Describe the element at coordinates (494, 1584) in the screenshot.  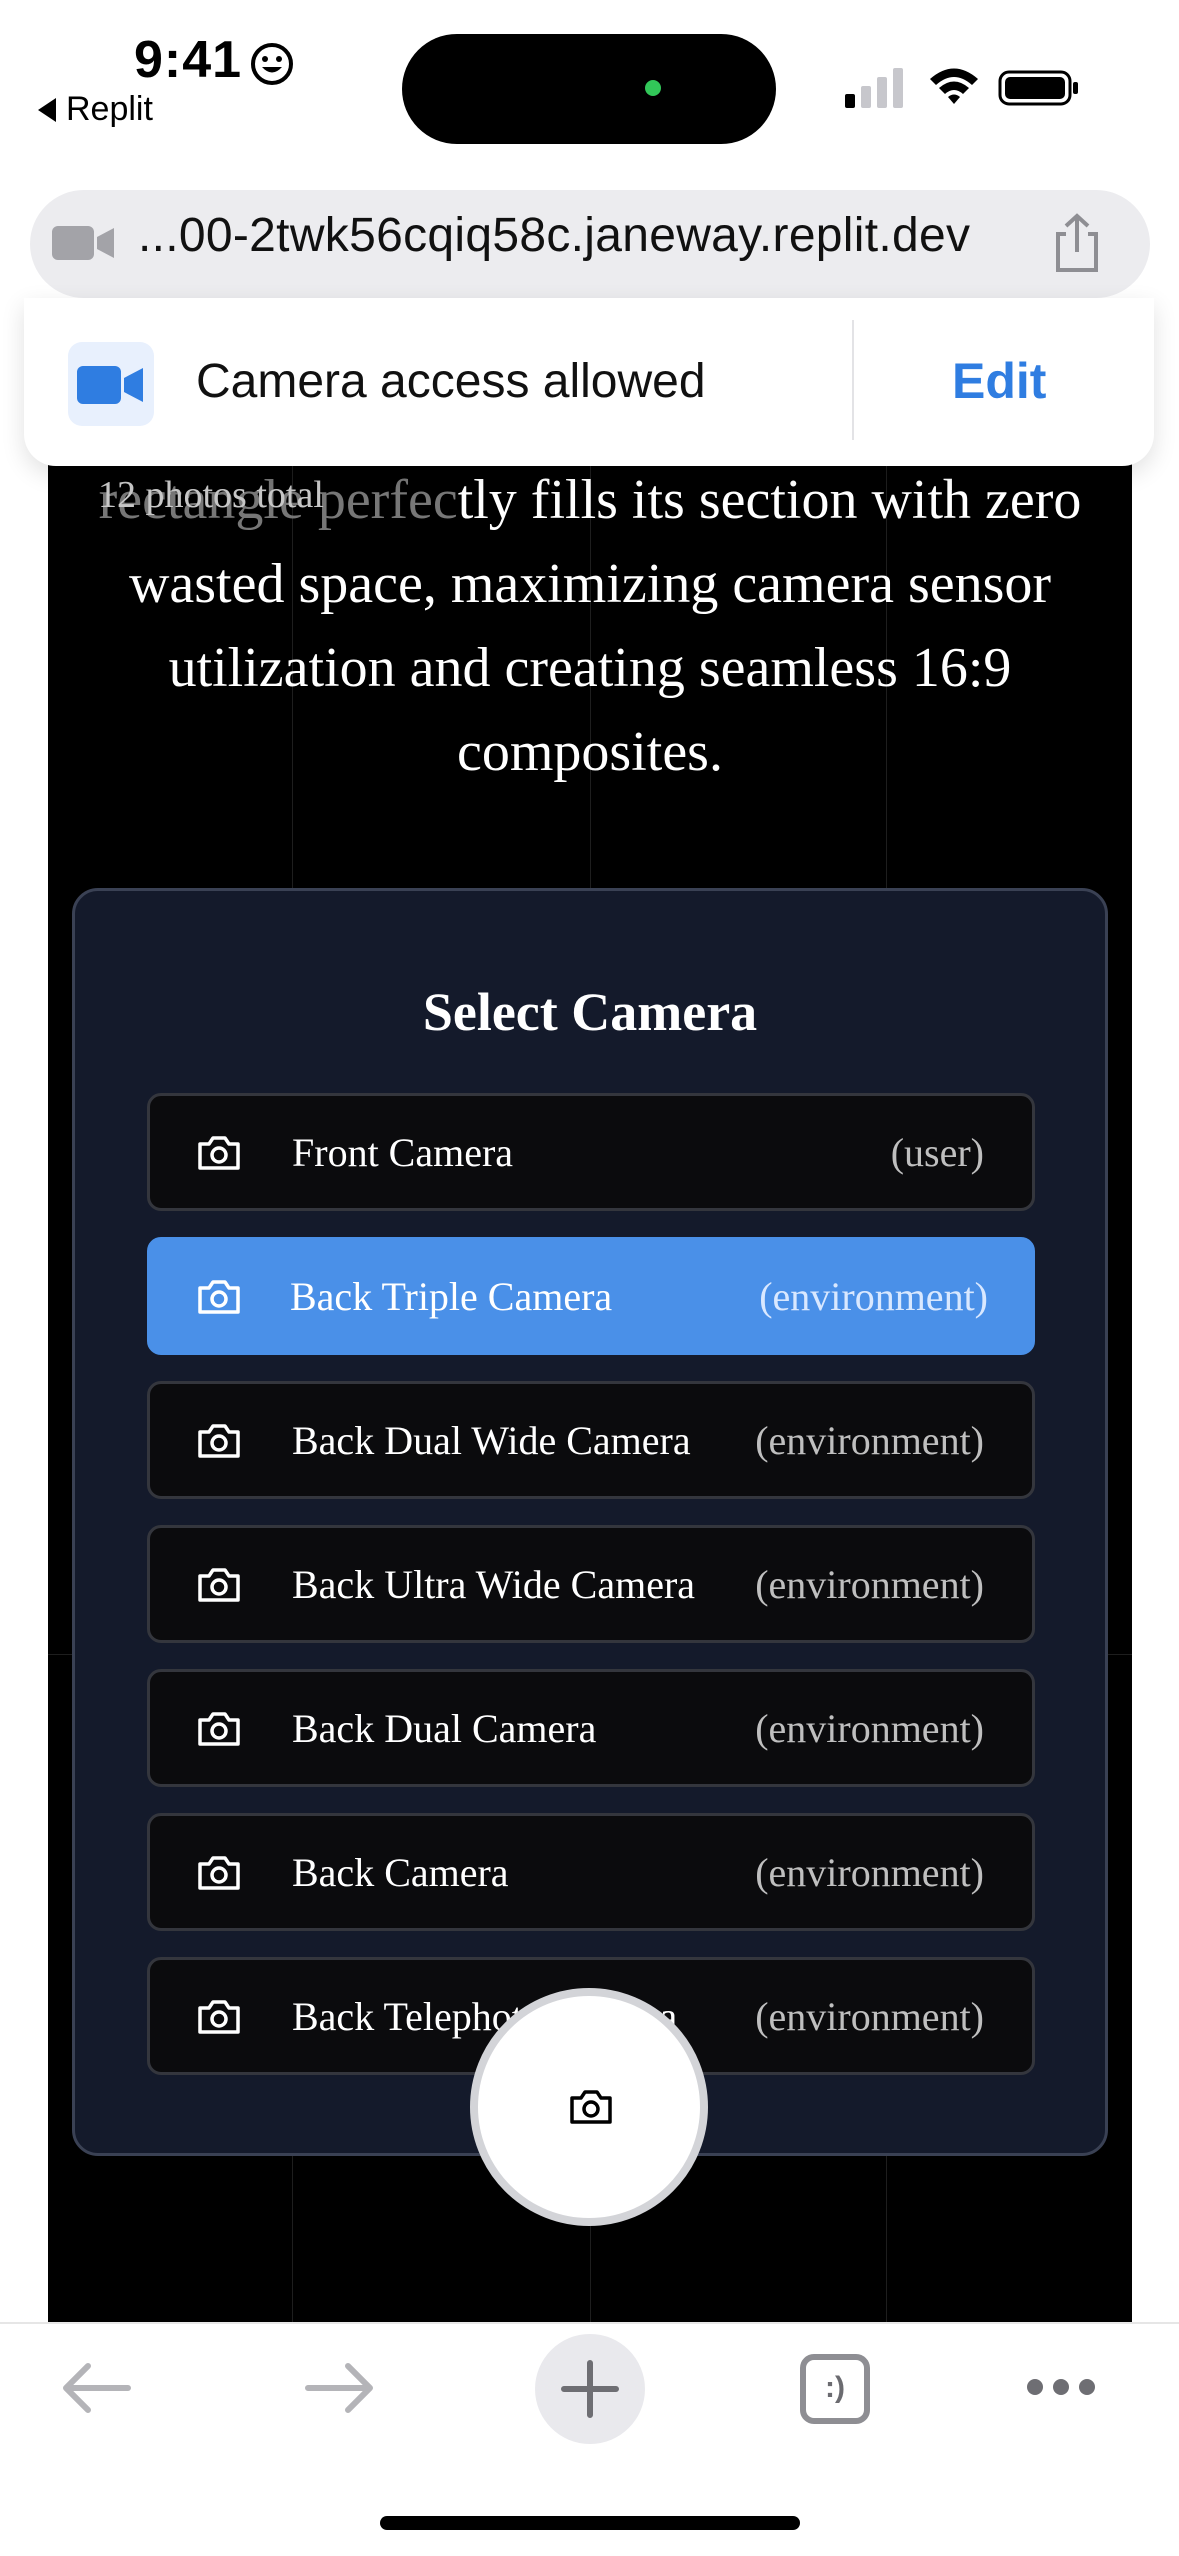
I see `camera-name: Back Ultra Wide Camera` at that location.